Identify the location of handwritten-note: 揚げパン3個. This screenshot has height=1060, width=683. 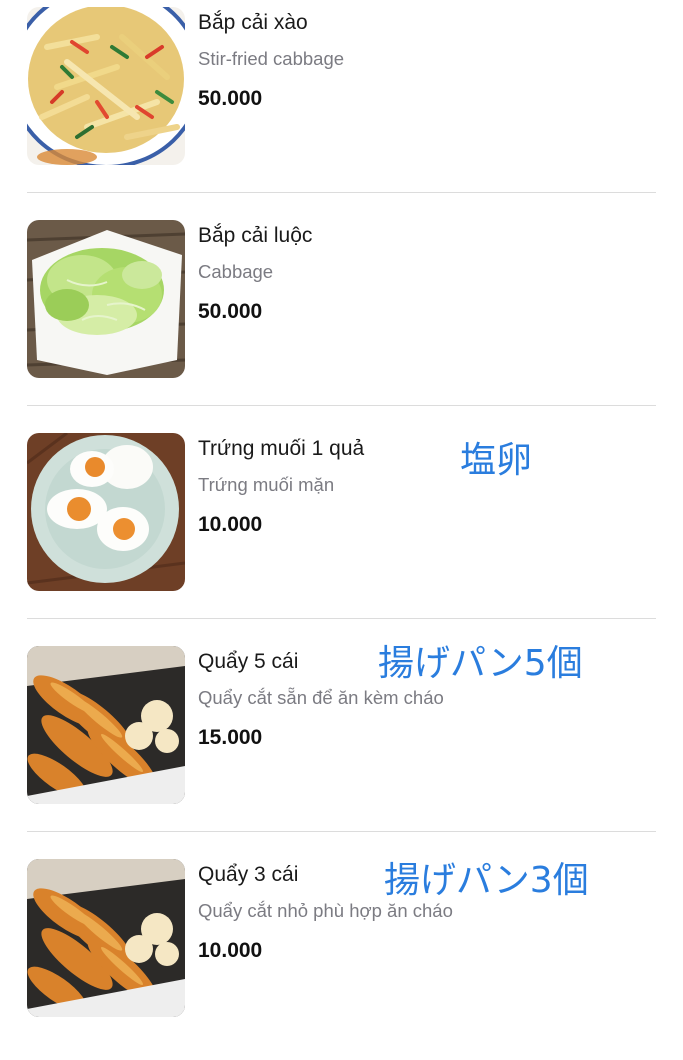
(486, 880).